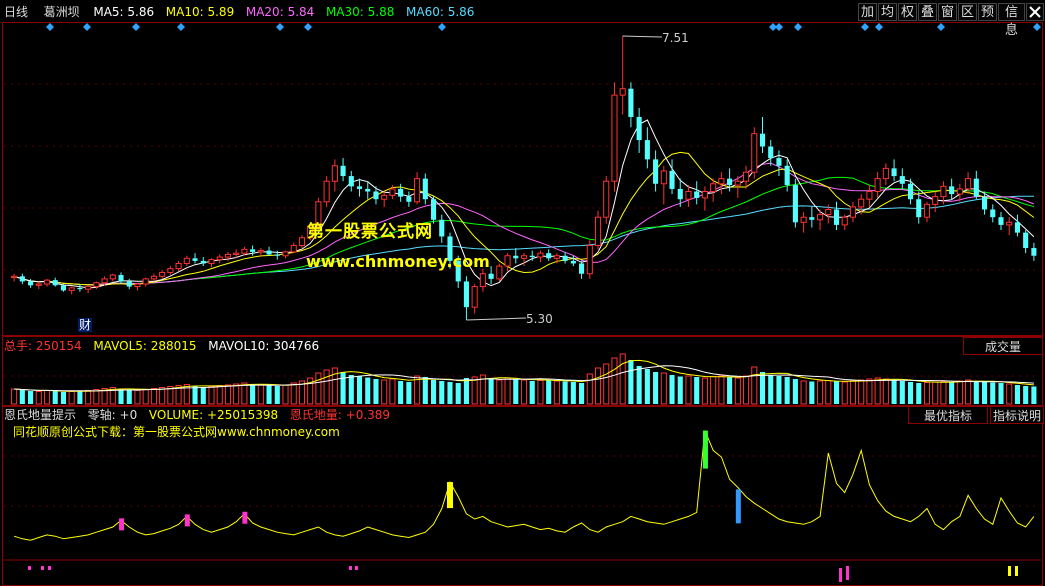 Image resolution: width=1045 pixels, height=586 pixels. What do you see at coordinates (947, 12) in the screenshot?
I see `toolbar-window-button: 窗` at bounding box center [947, 12].